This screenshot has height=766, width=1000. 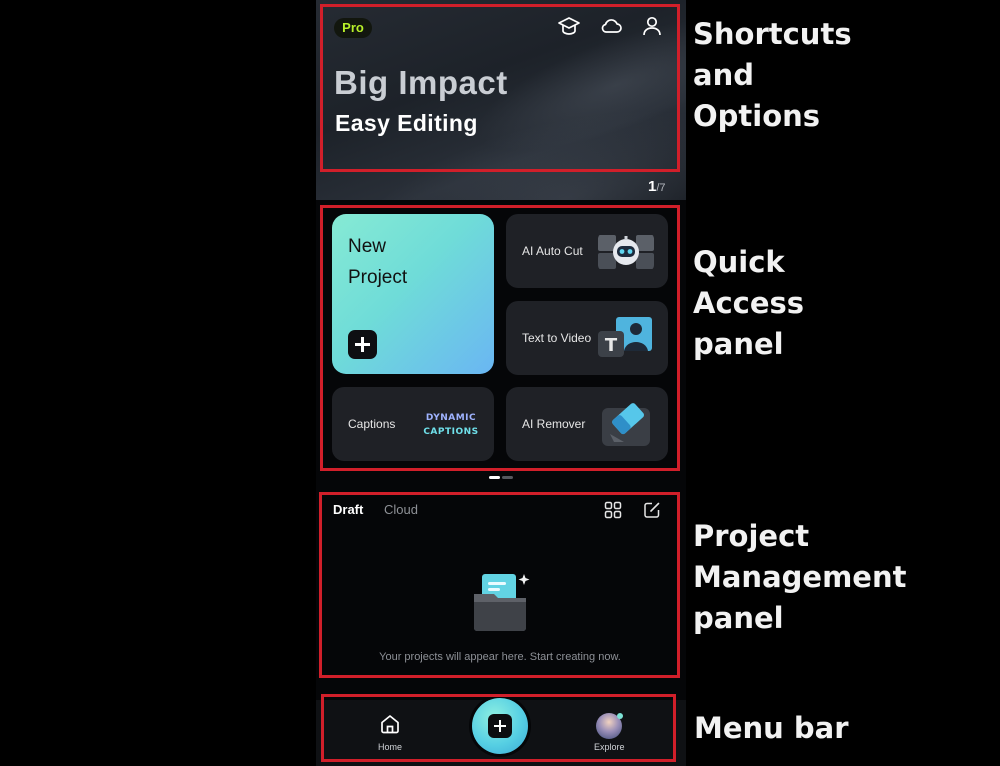 I want to click on banner-pager: 1/7, so click(x=657, y=186).